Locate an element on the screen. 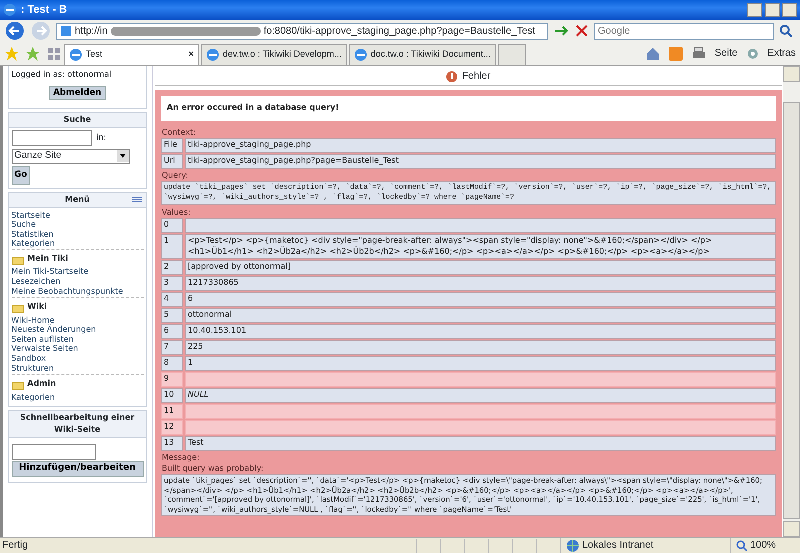 This screenshot has height=553, width=800. menu-link: Verwaiste Seiten is located at coordinates (78, 349).